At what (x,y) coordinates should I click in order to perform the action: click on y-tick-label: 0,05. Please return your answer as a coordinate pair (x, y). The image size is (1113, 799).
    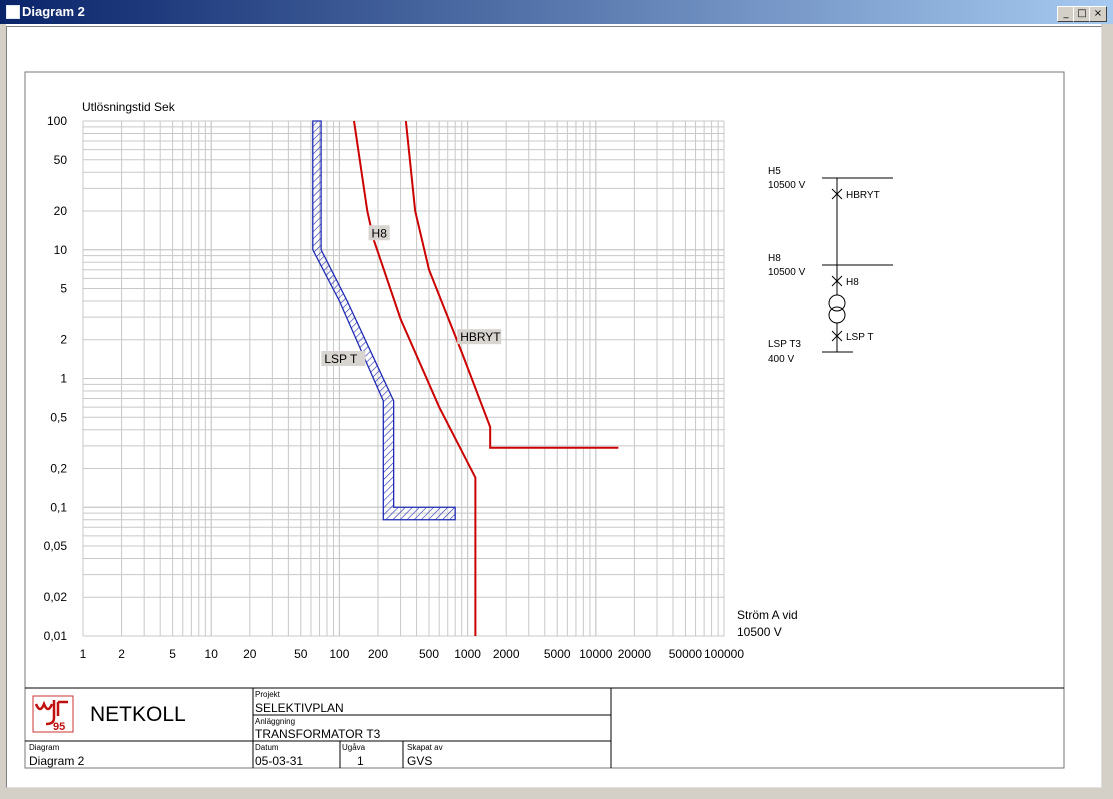
    Looking at the image, I should click on (56, 546).